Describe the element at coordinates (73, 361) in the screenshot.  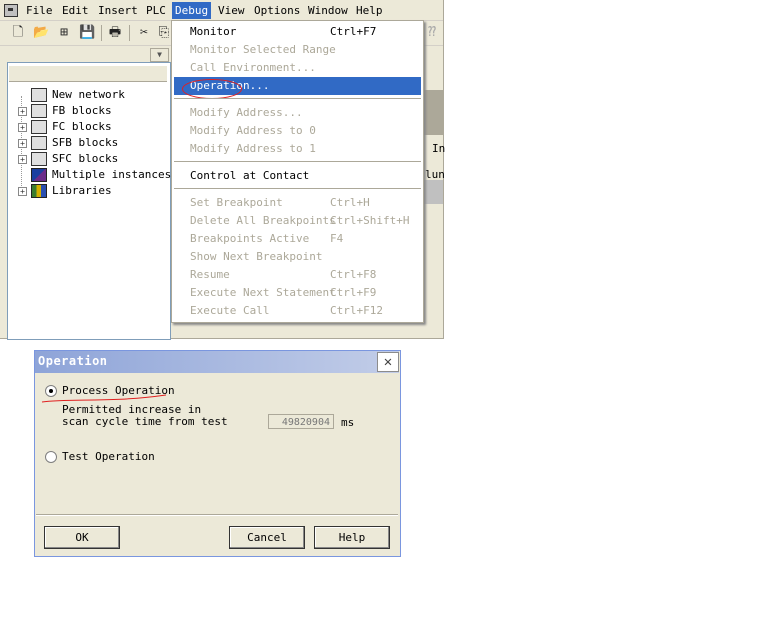
I see `dialog-title: Operation` at that location.